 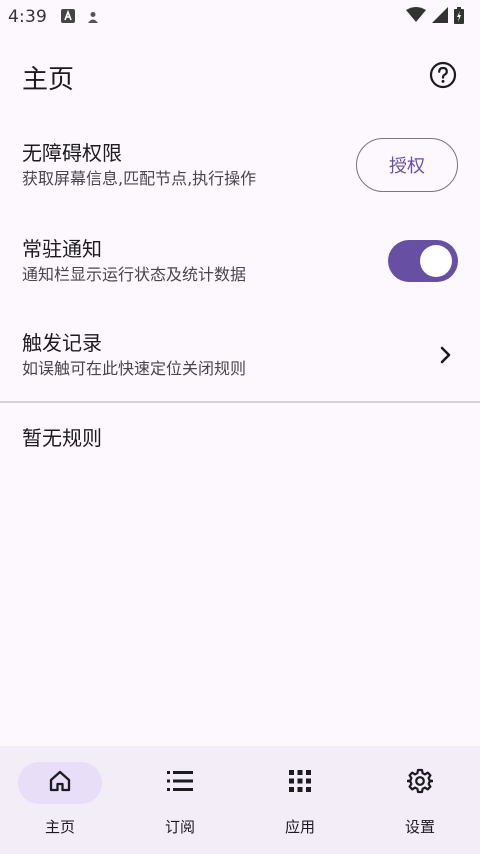 What do you see at coordinates (62, 438) in the screenshot?
I see `empty-rules-text: 暂无规则` at bounding box center [62, 438].